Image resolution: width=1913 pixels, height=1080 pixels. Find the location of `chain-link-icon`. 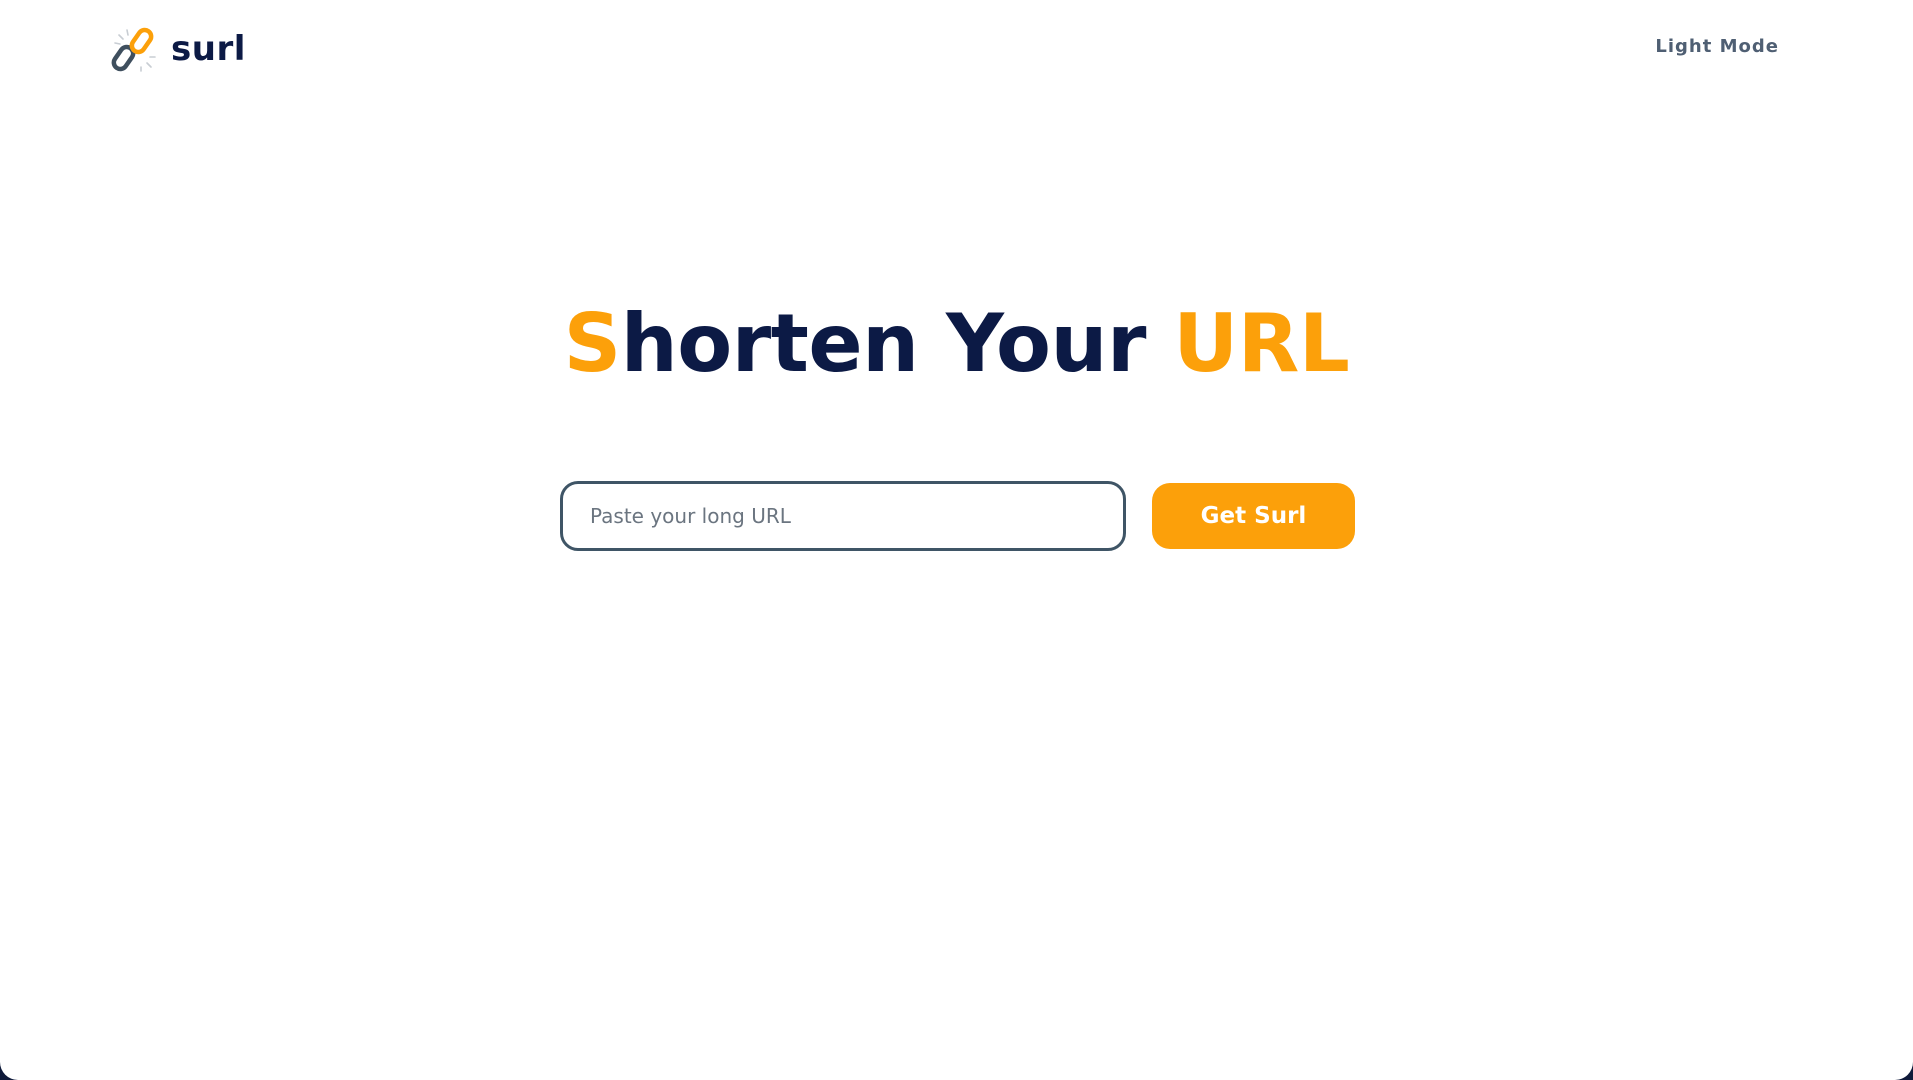

chain-link-icon is located at coordinates (133, 49).